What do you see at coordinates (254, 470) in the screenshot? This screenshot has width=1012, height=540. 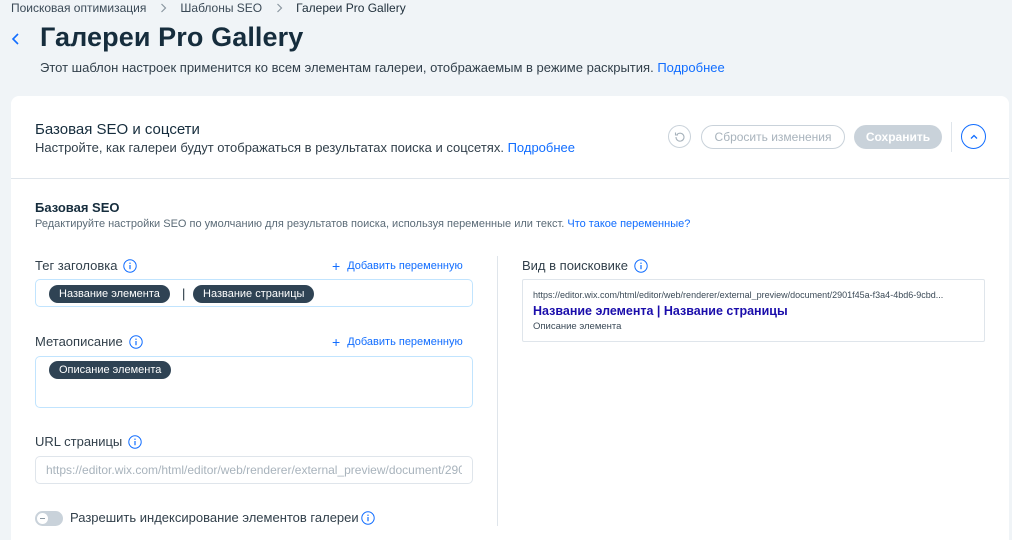 I see `page-url-input` at bounding box center [254, 470].